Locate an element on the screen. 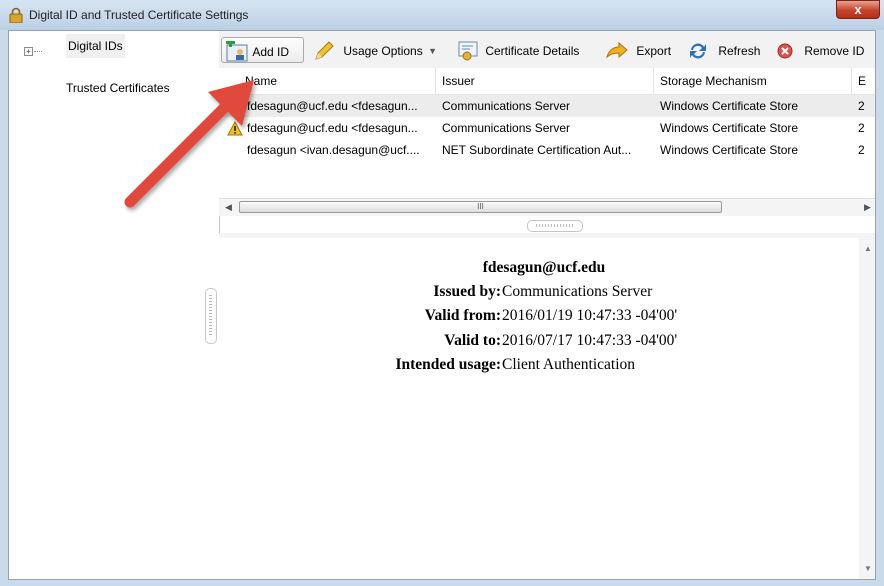 Image resolution: width=884 pixels, height=586 pixels. scroll-right-icon: ▶ is located at coordinates (867, 207).